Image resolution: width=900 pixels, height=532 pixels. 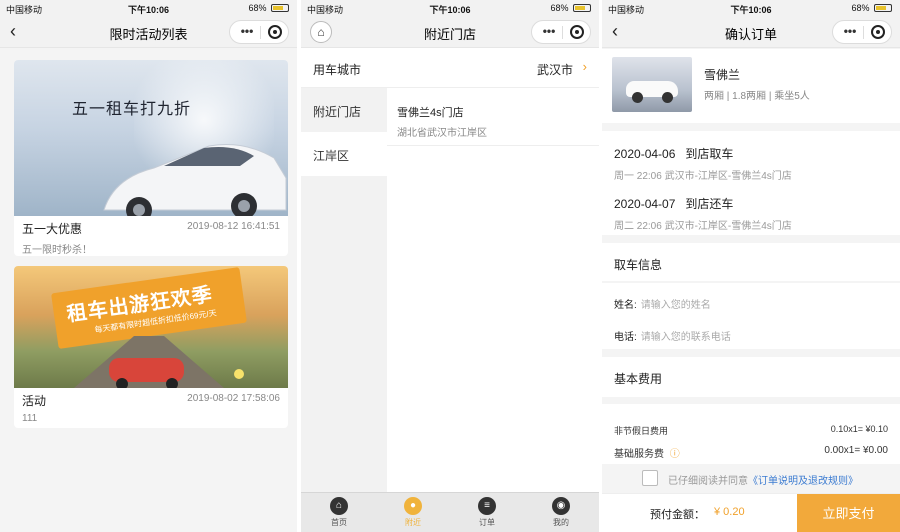 What do you see at coordinates (344, 290) in the screenshot?
I see `district-sidebar: 附近门店 江岸区` at bounding box center [344, 290].